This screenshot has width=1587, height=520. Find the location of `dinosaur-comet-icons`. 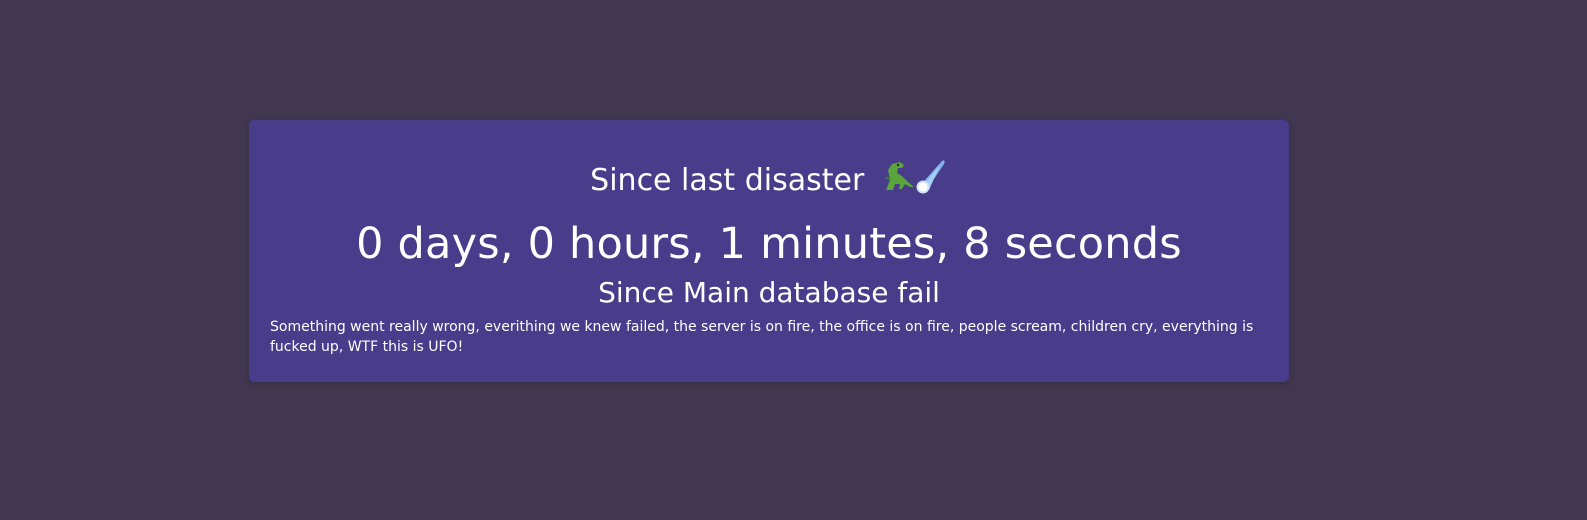

dinosaur-comet-icons is located at coordinates (915, 177).